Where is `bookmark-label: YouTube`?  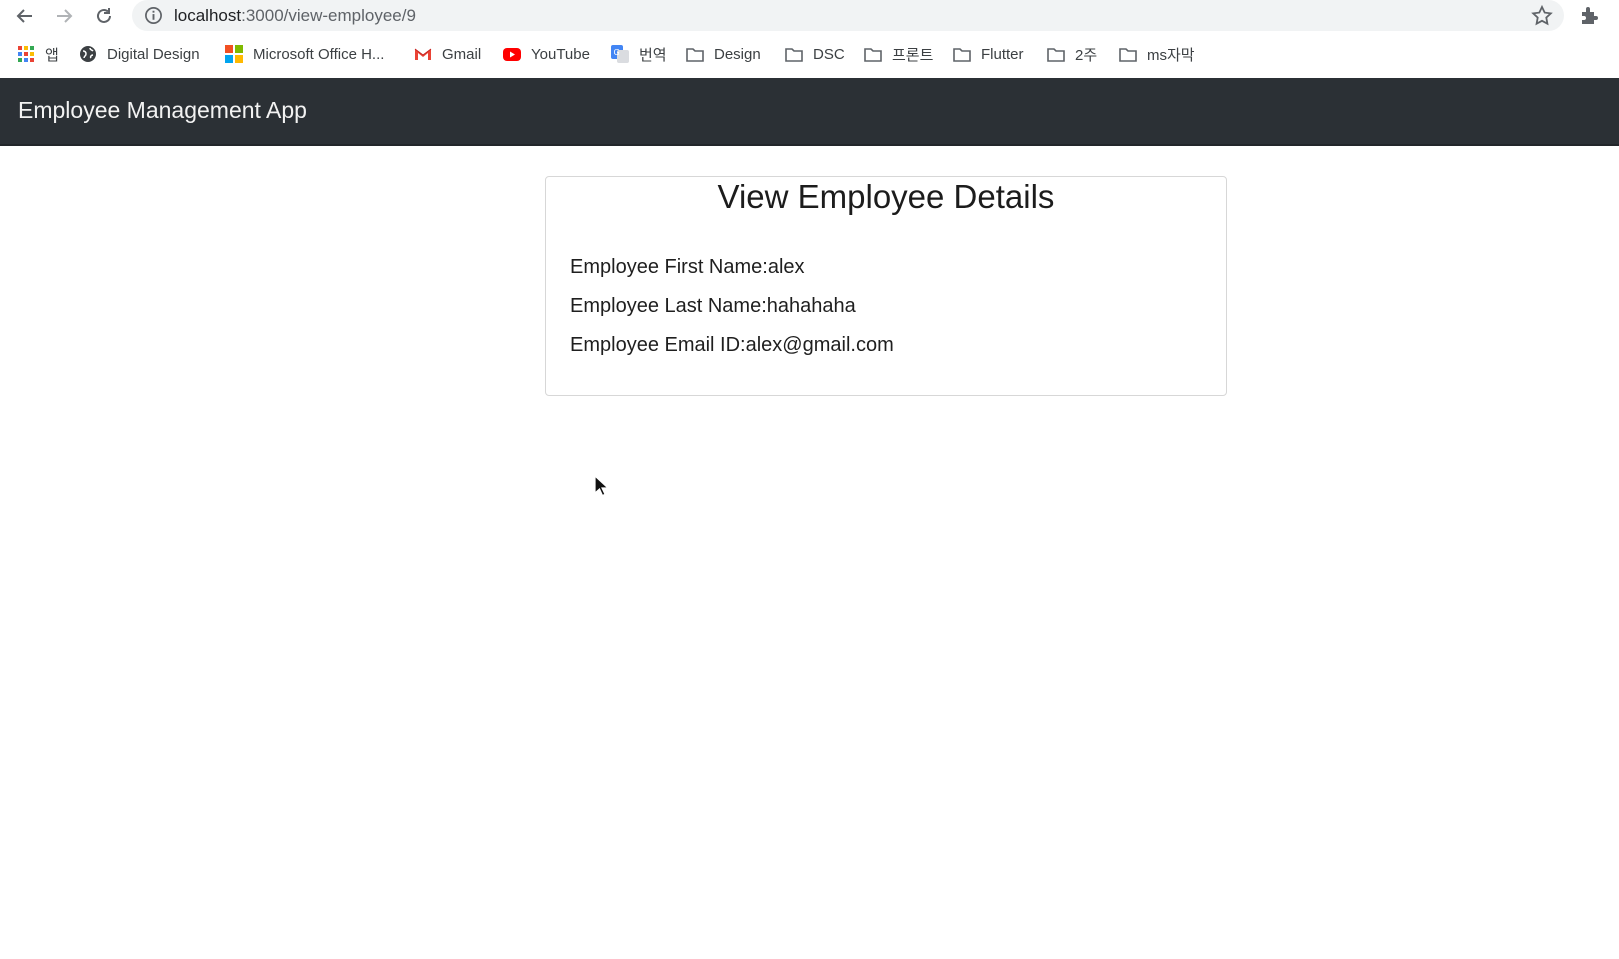
bookmark-label: YouTube is located at coordinates (560, 54).